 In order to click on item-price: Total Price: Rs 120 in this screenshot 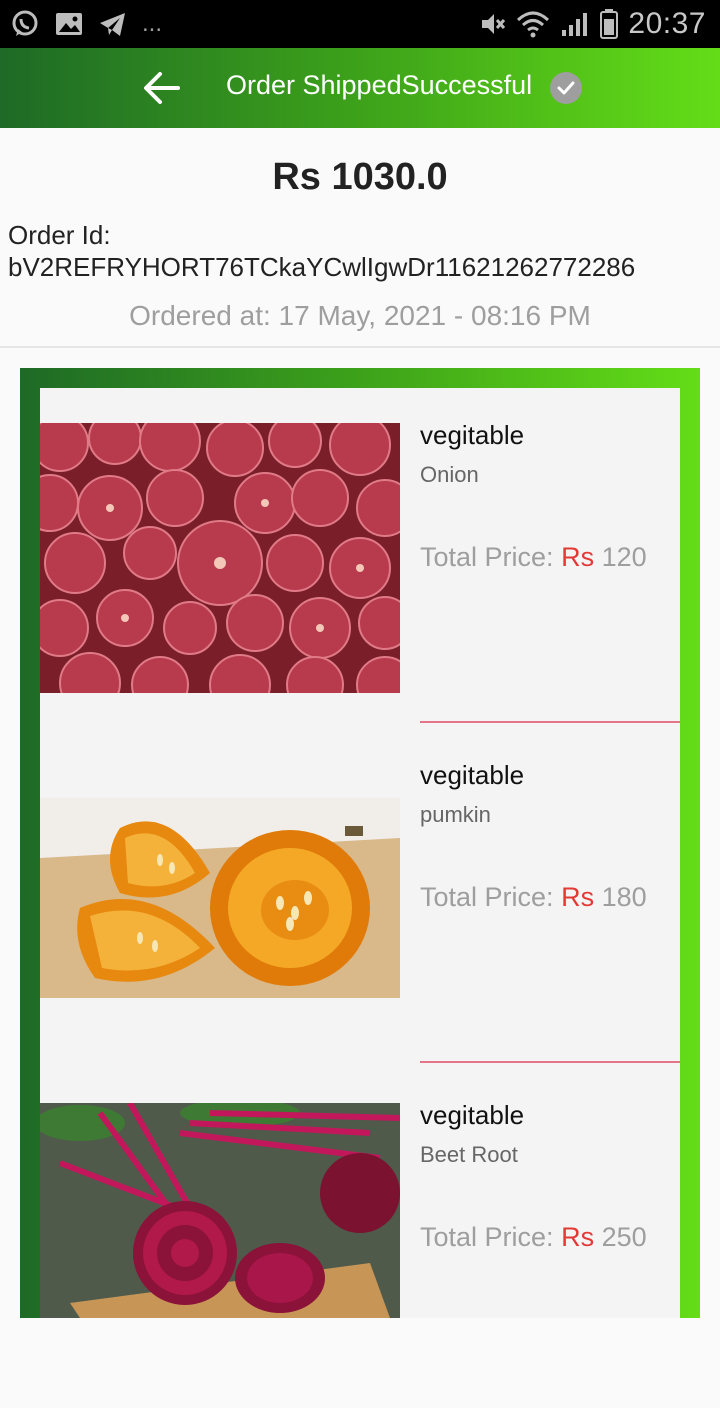, I will do `click(533, 557)`.